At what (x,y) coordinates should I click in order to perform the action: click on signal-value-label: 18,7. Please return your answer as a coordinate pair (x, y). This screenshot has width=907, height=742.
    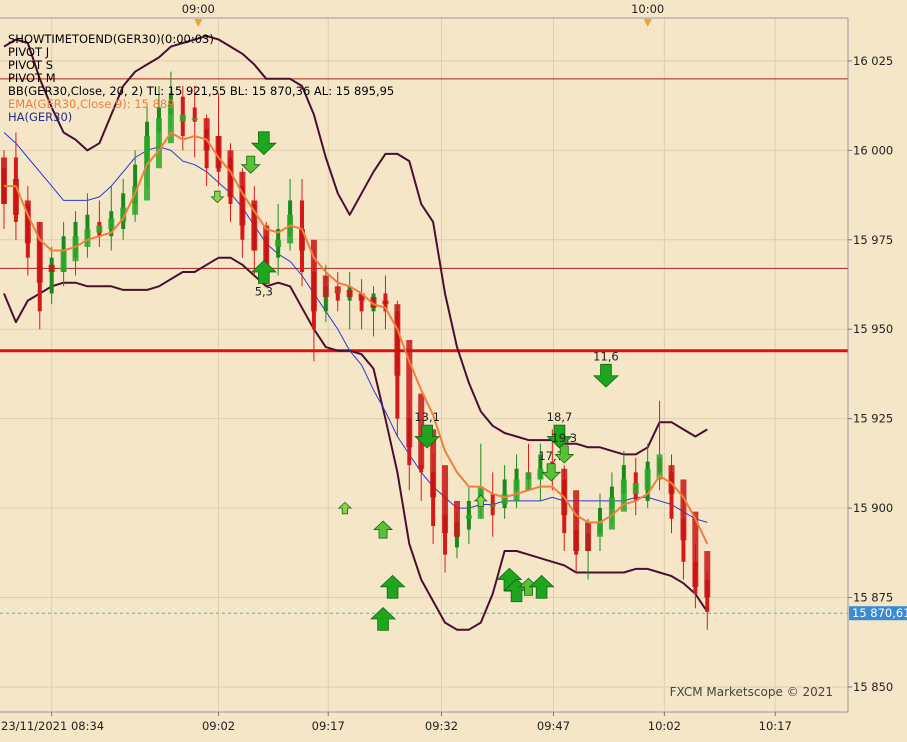
    Looking at the image, I should click on (560, 417).